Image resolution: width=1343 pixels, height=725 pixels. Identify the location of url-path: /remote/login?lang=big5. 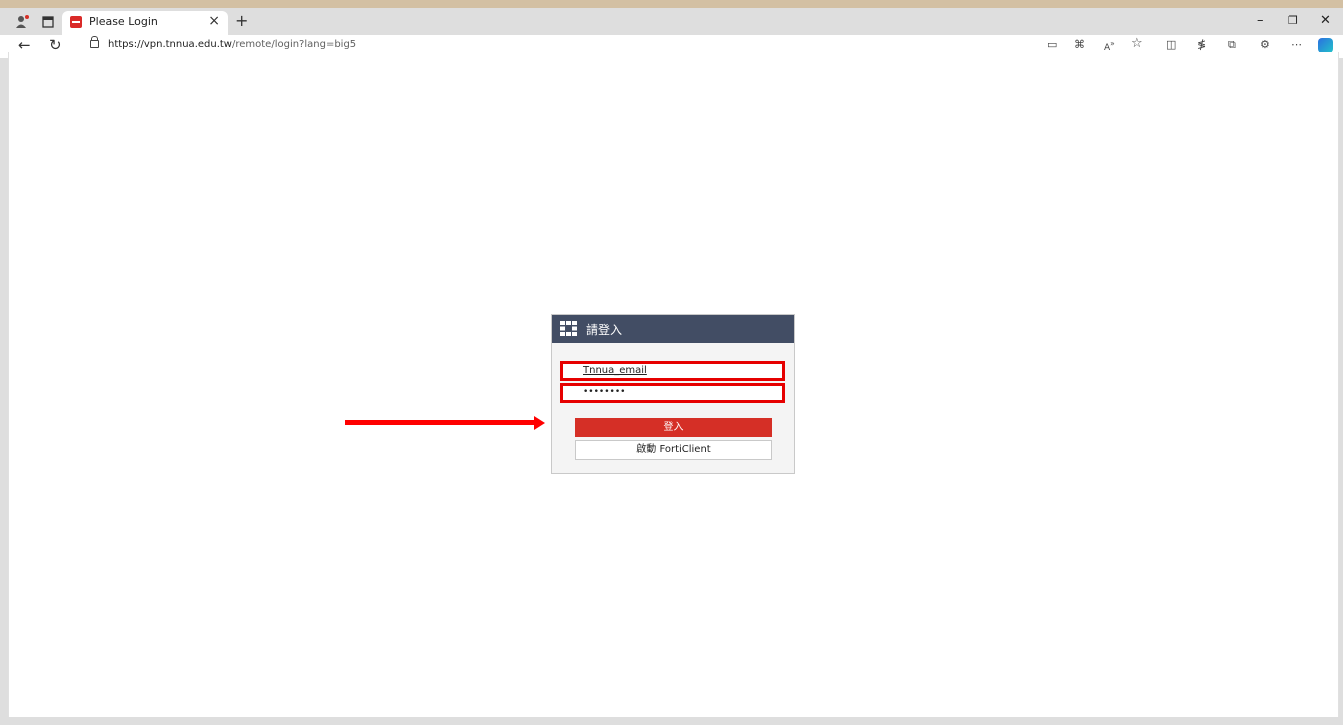
(294, 44).